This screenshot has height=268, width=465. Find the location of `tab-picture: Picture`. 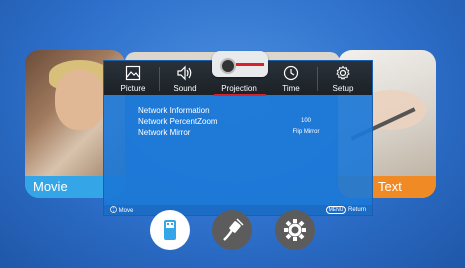

tab-picture: Picture is located at coordinates (133, 78).